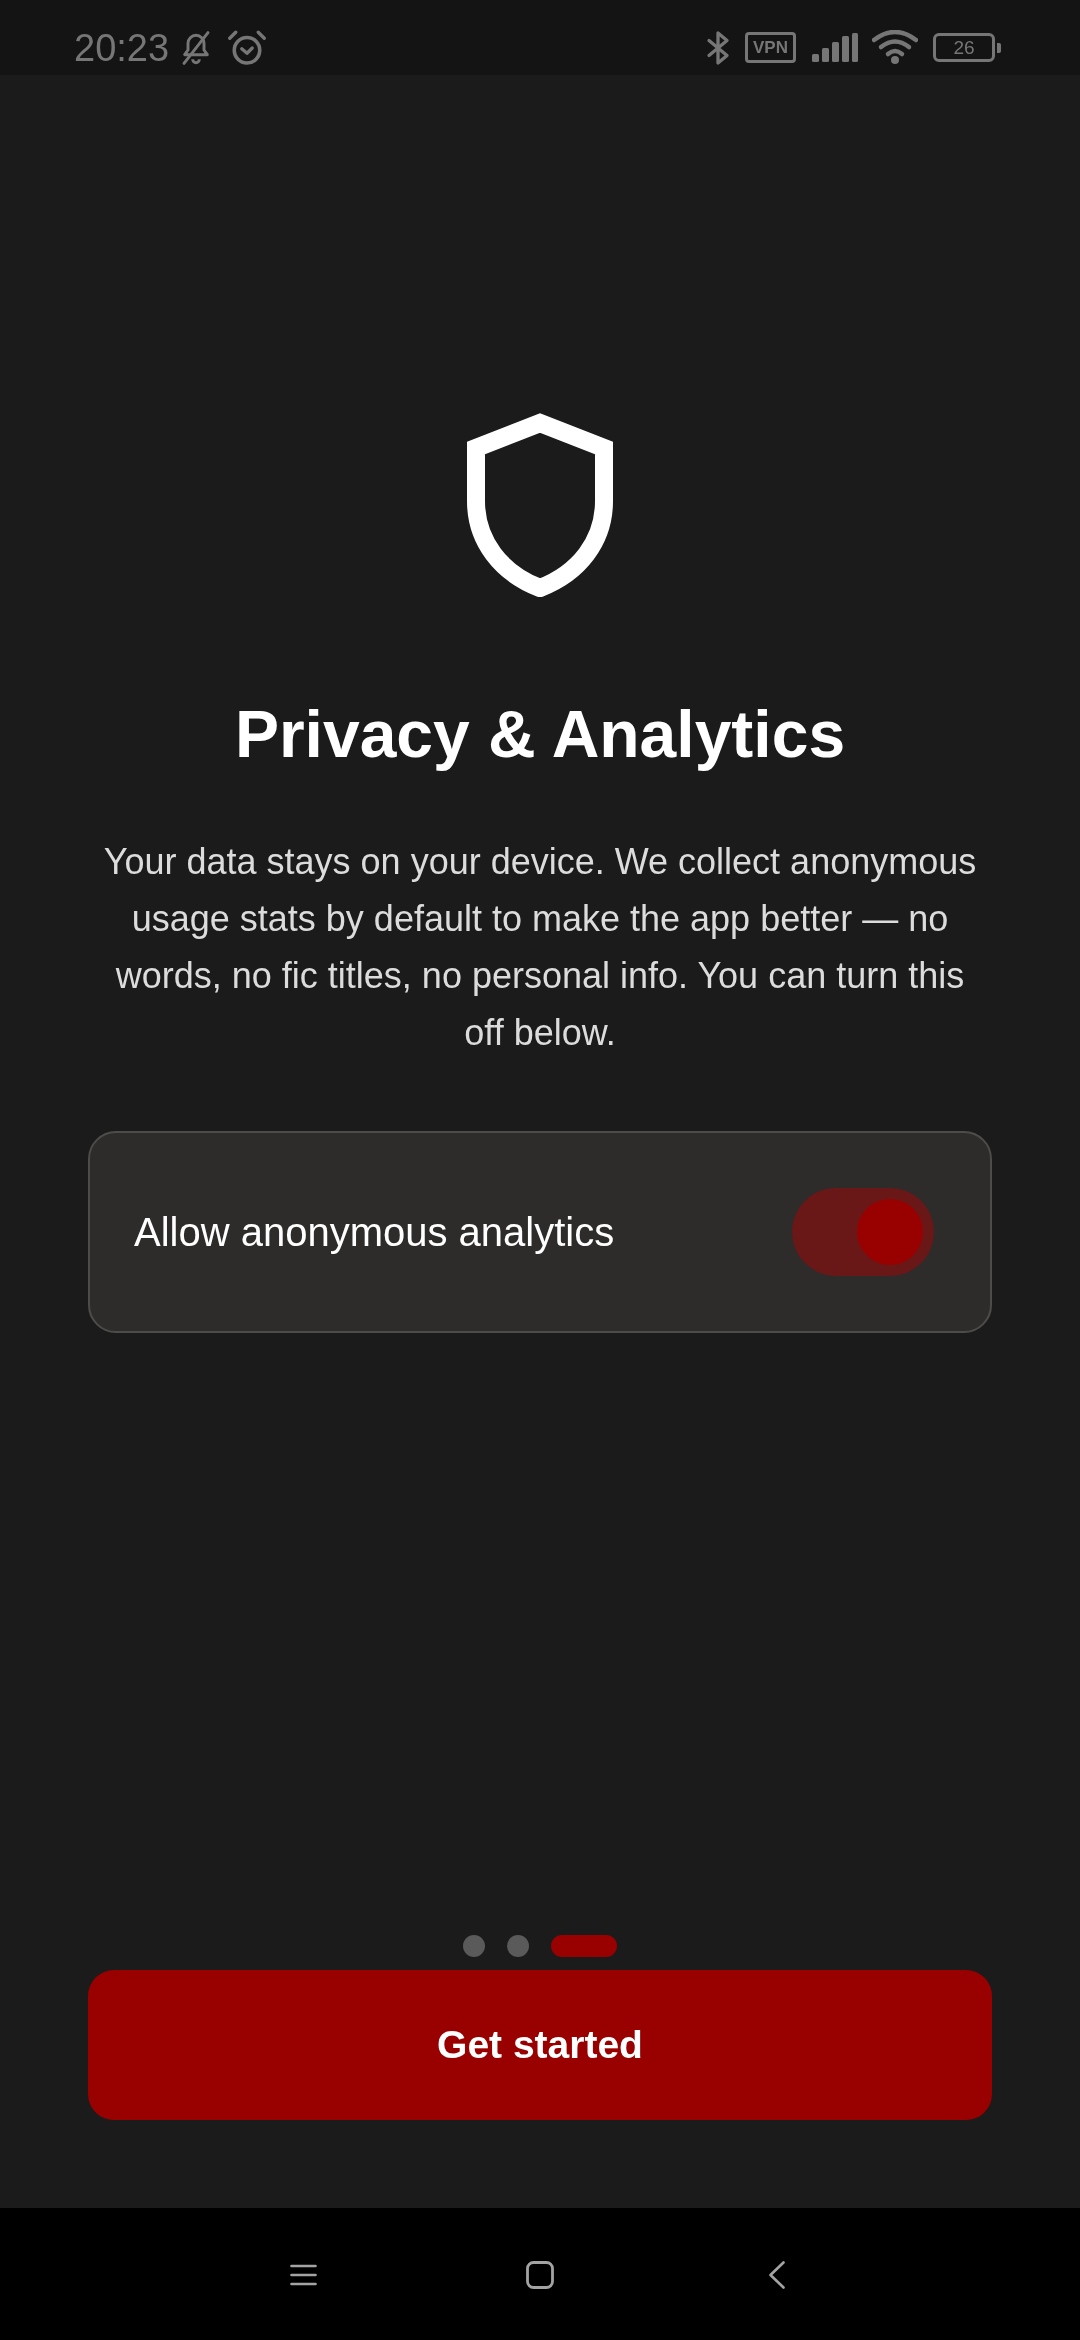  What do you see at coordinates (835, 47) in the screenshot?
I see `signal-bars-icon` at bounding box center [835, 47].